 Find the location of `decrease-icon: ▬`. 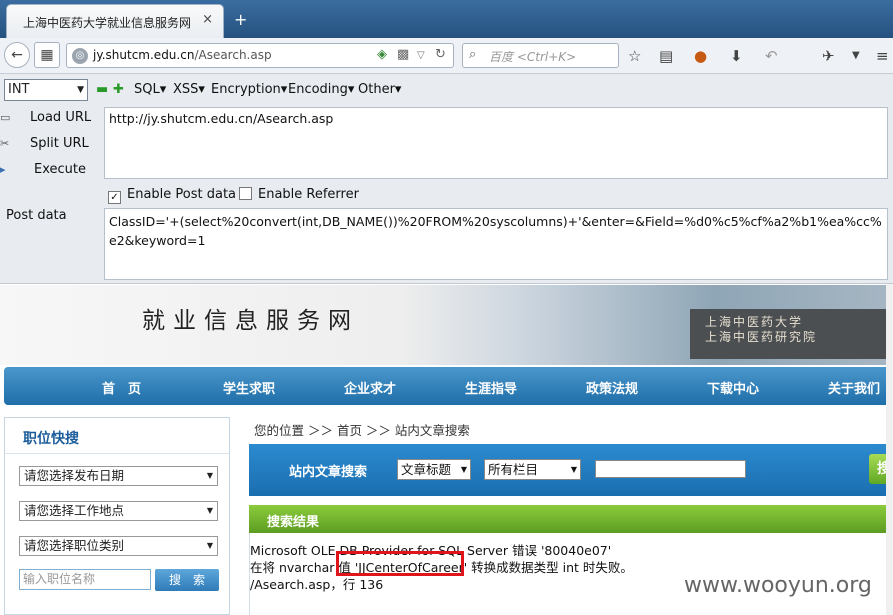

decrease-icon: ▬ is located at coordinates (102, 89).